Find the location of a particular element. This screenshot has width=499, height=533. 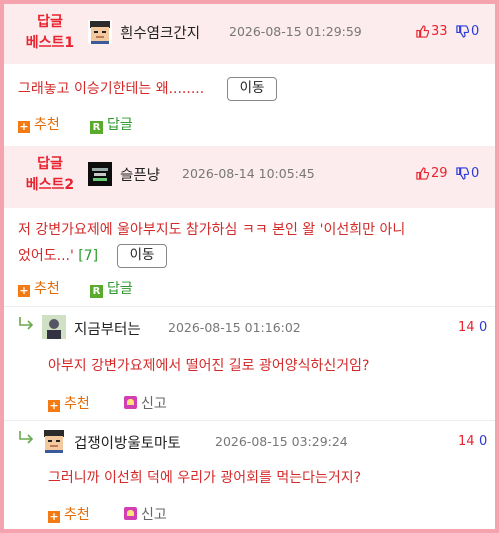

comment-text: 그러니까 이선희 덕에 우리가 광어회를 먹는다는거지? is located at coordinates (205, 478).